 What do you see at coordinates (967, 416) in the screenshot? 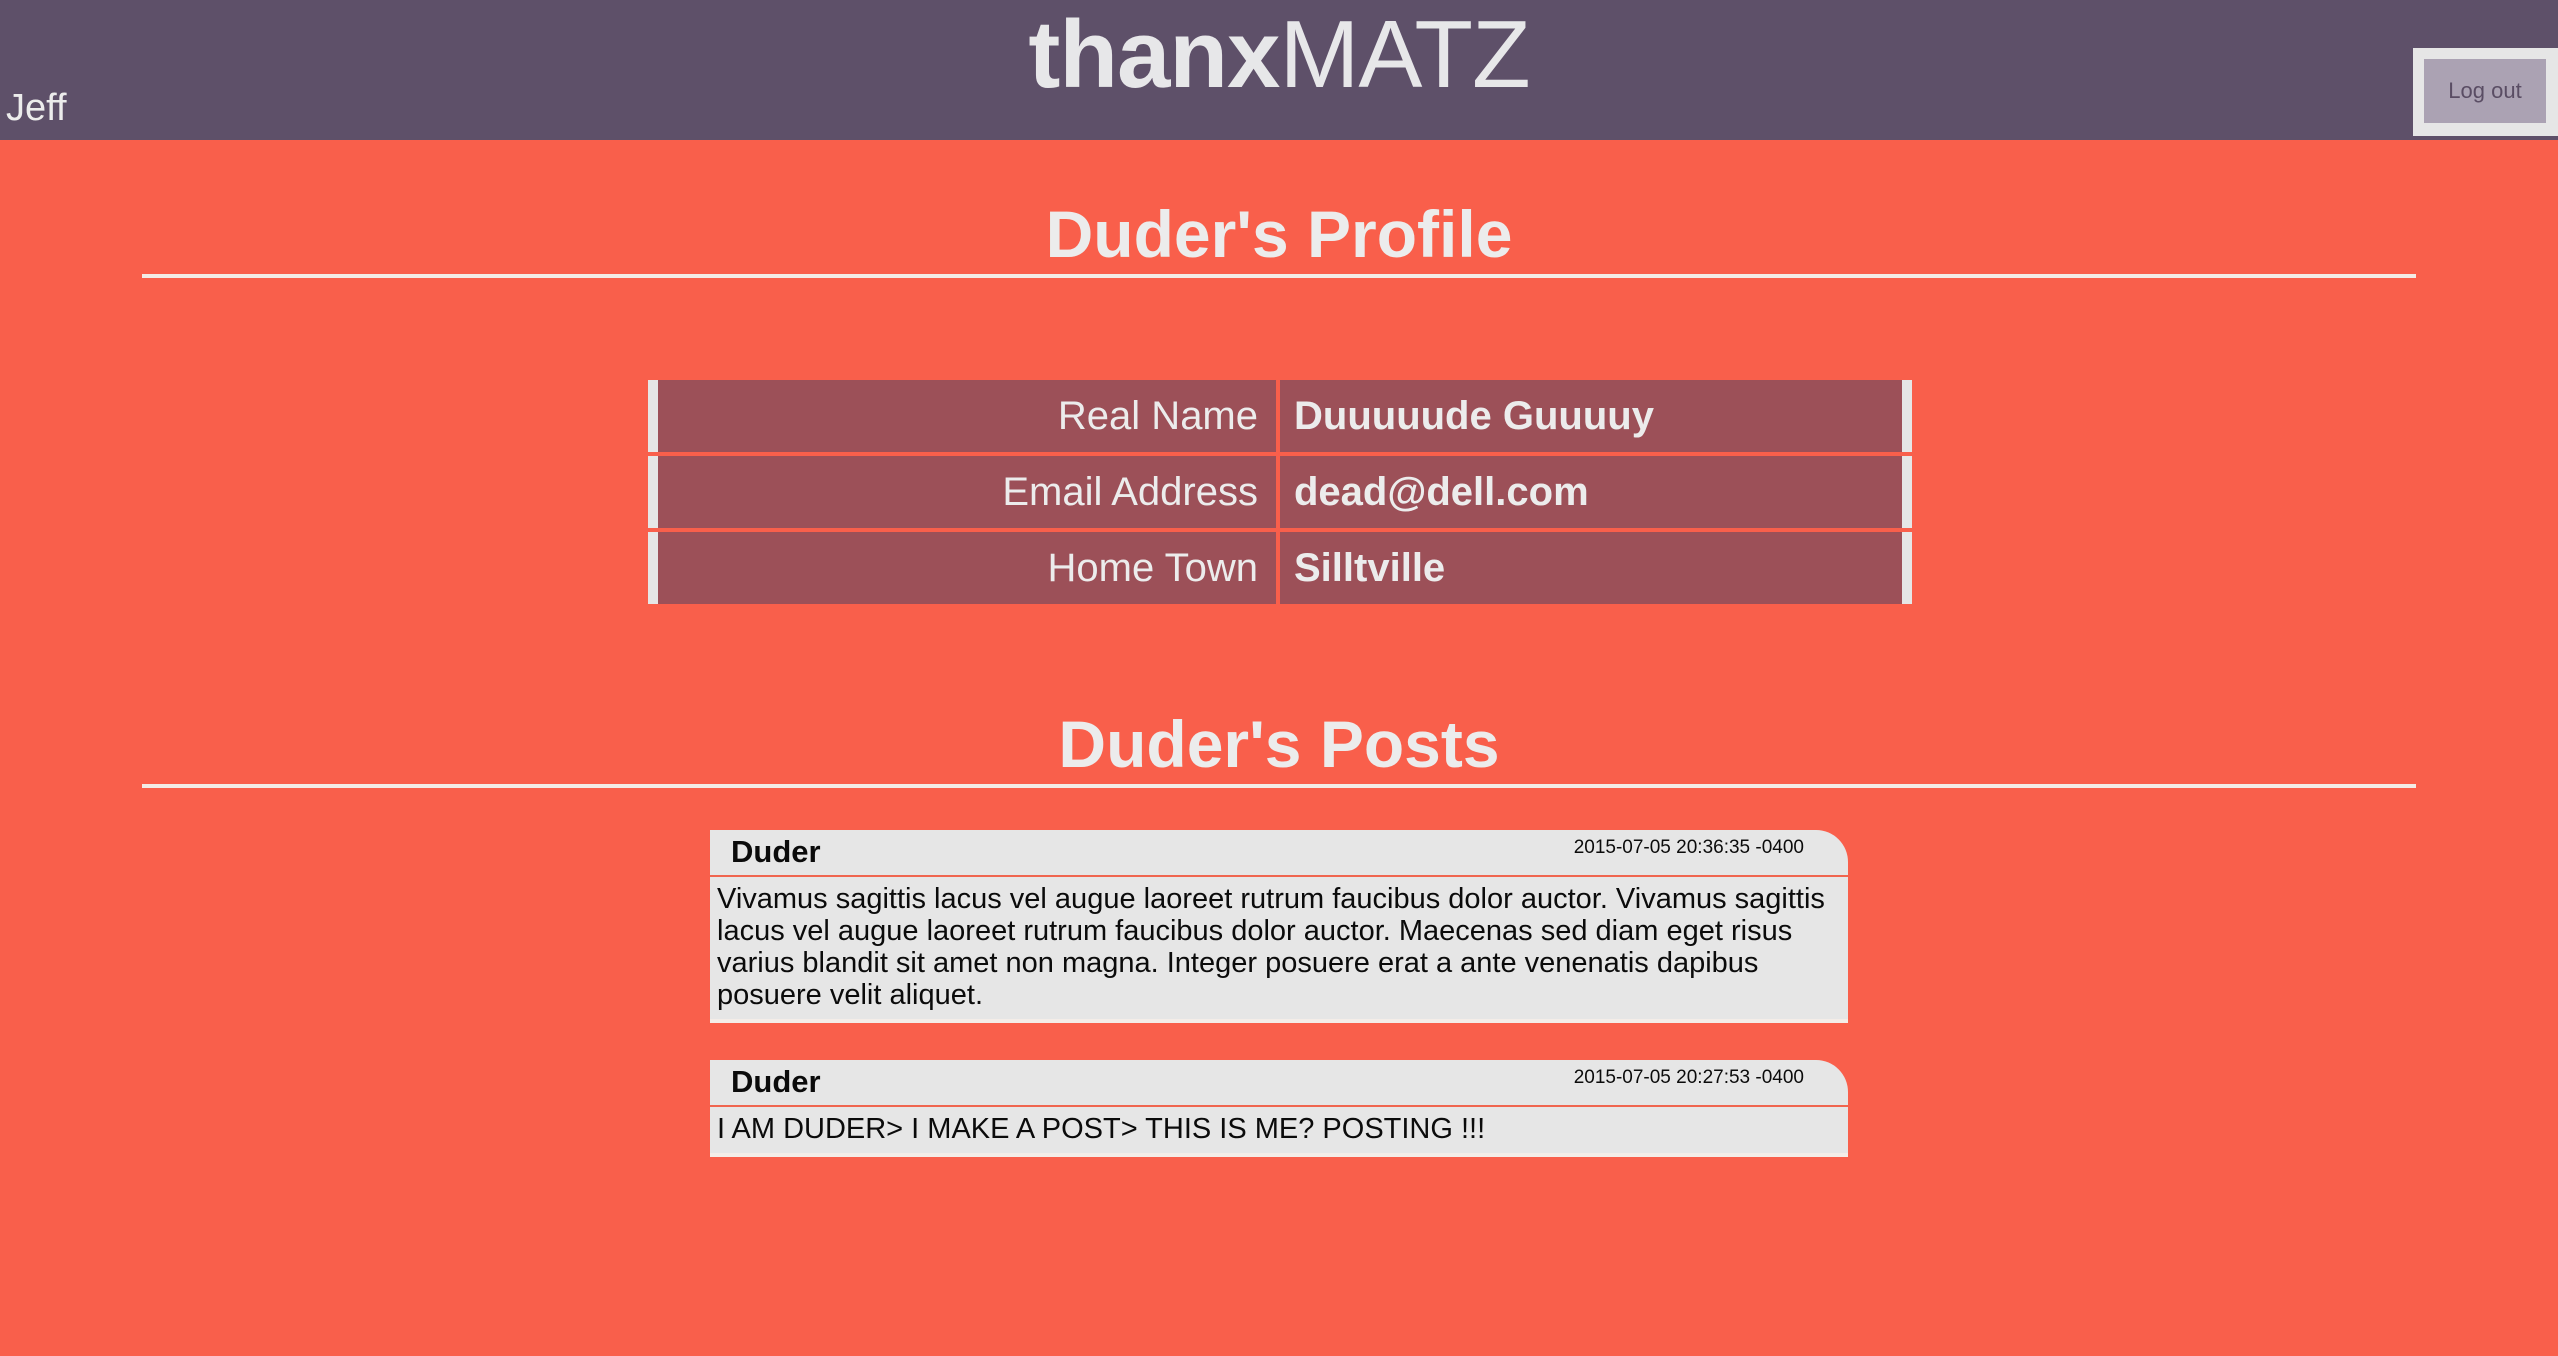
I see `profile-label: Real Name` at bounding box center [967, 416].